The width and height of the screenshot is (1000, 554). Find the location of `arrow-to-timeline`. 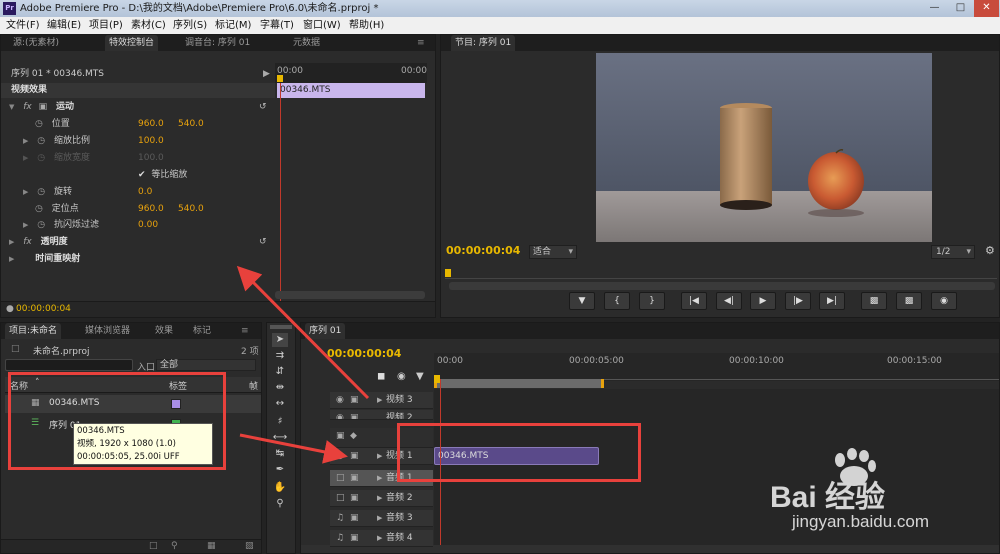

arrow-to-timeline is located at coordinates (293, 448).